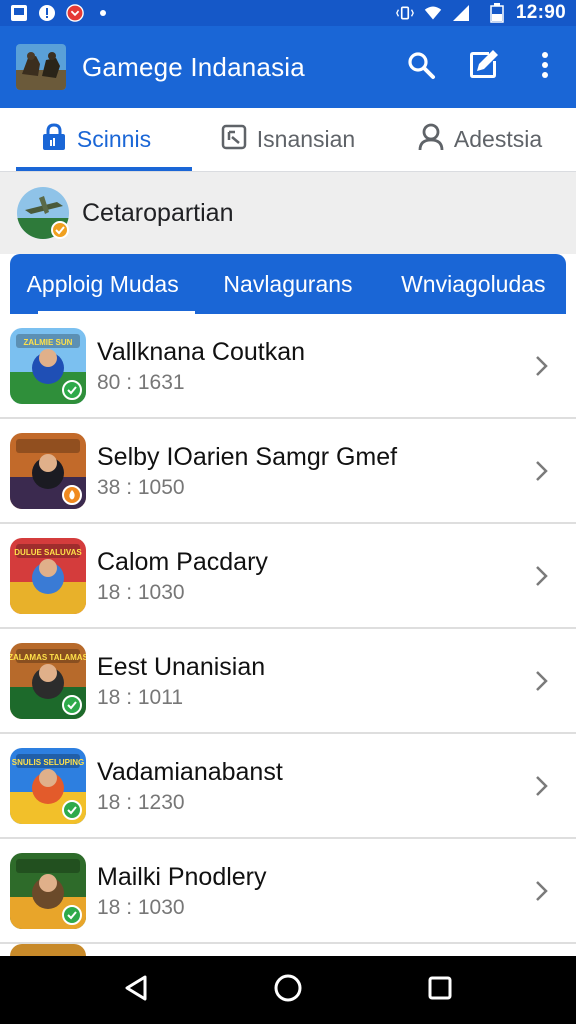 This screenshot has width=576, height=1024. I want to click on battery-icon, so click(497, 13).